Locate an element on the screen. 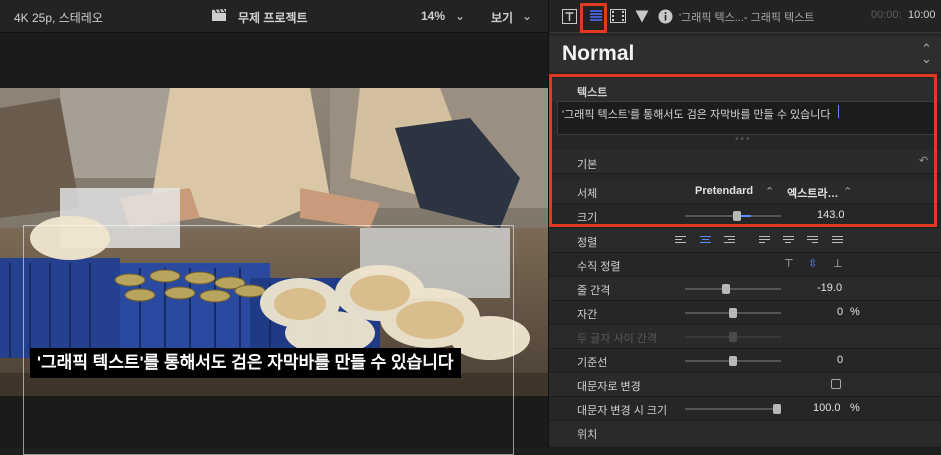 Image resolution: width=941 pixels, height=455 pixels. subtitle-bar: '그래픽 텍스트'를 통해서도 검은 자막바를 만들 수 있습니다 is located at coordinates (245, 363).